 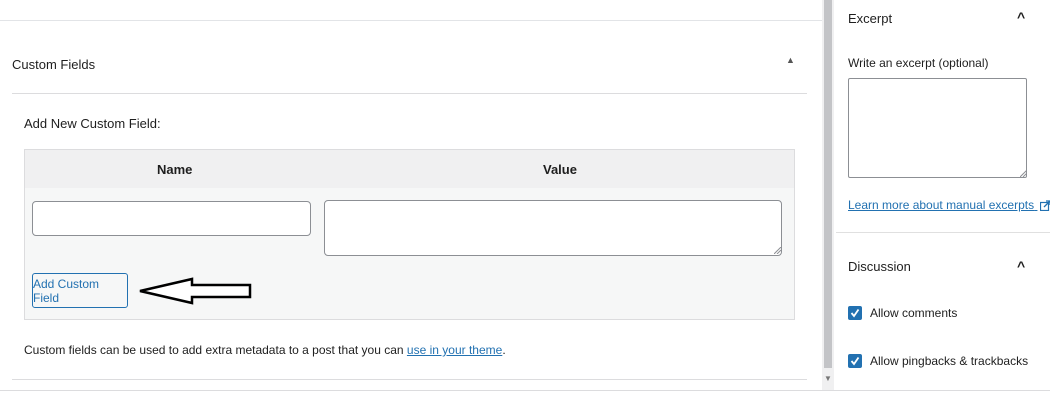 I want to click on excerpt-panel-title: Excerpt, so click(x=870, y=18).